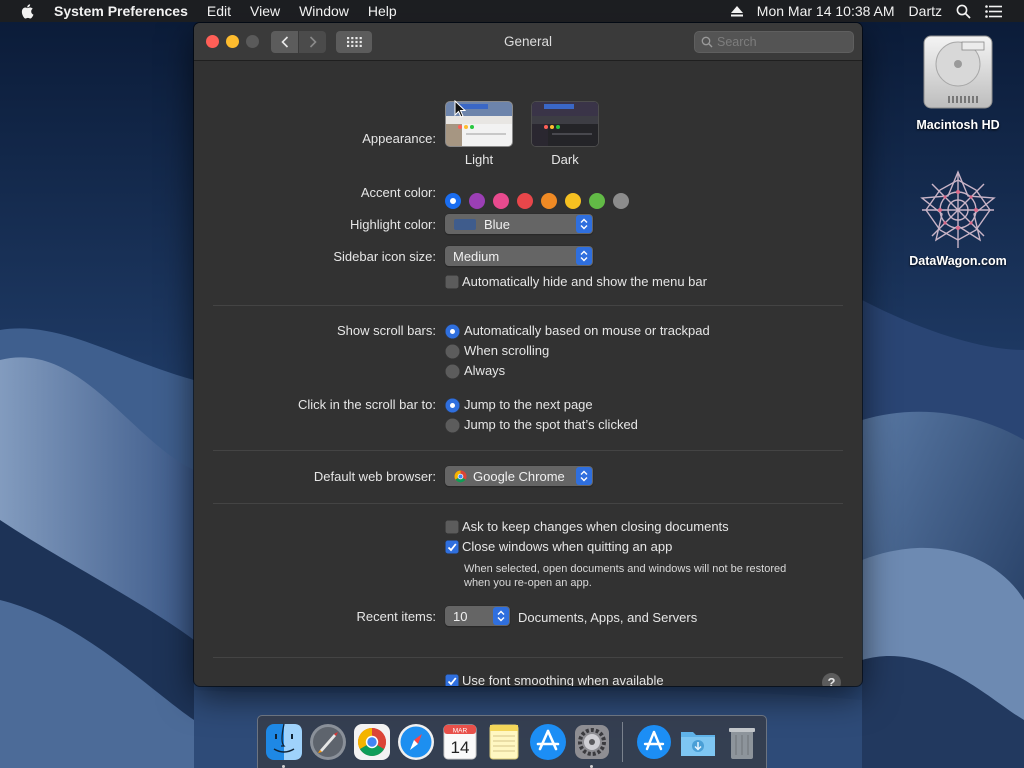 This screenshot has height=768, width=1024. I want to click on mandala-icon, so click(958, 209).